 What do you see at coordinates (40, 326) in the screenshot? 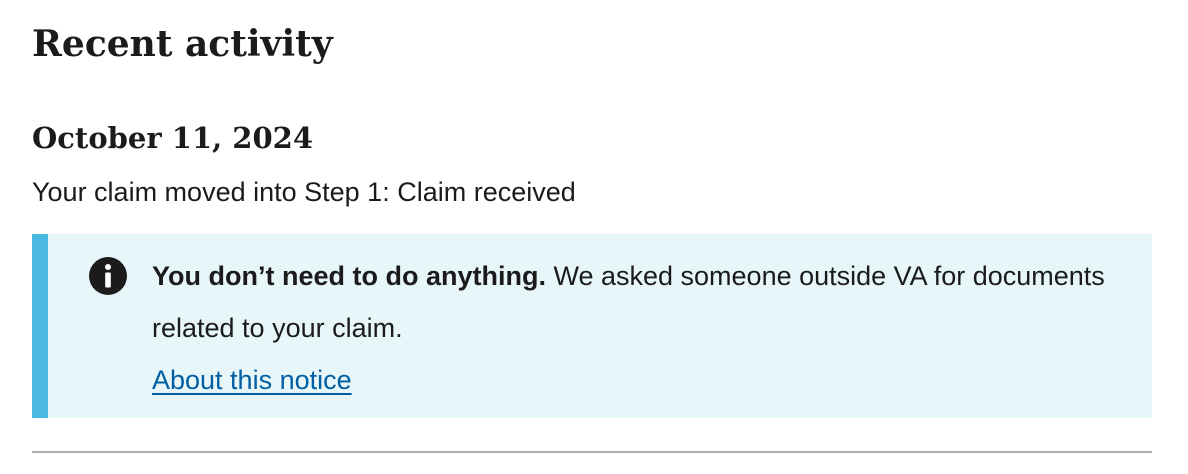
I see `alert-accent-border` at bounding box center [40, 326].